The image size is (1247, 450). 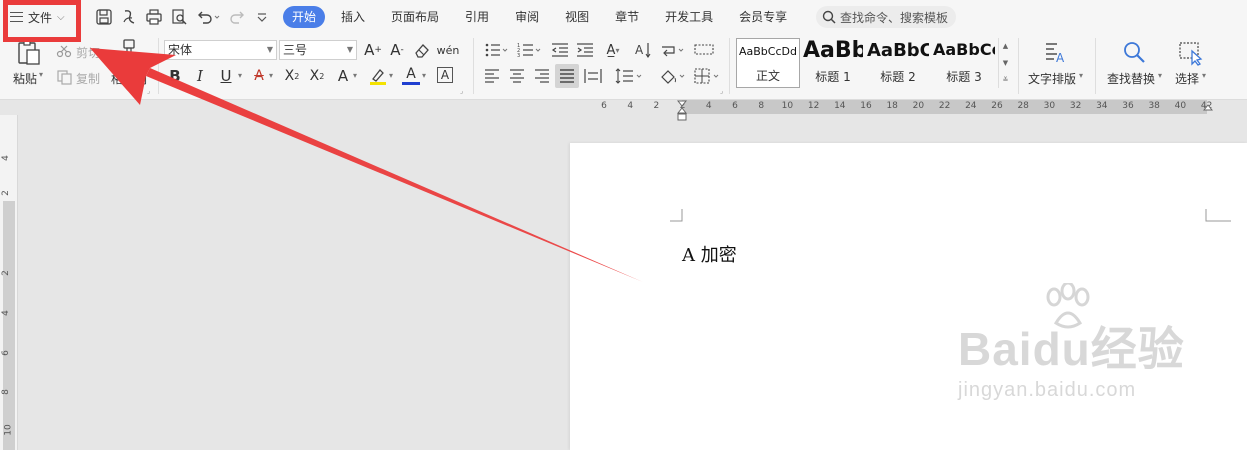 What do you see at coordinates (148, 91) in the screenshot?
I see `clipboard-launcher-icon: ⌟` at bounding box center [148, 91].